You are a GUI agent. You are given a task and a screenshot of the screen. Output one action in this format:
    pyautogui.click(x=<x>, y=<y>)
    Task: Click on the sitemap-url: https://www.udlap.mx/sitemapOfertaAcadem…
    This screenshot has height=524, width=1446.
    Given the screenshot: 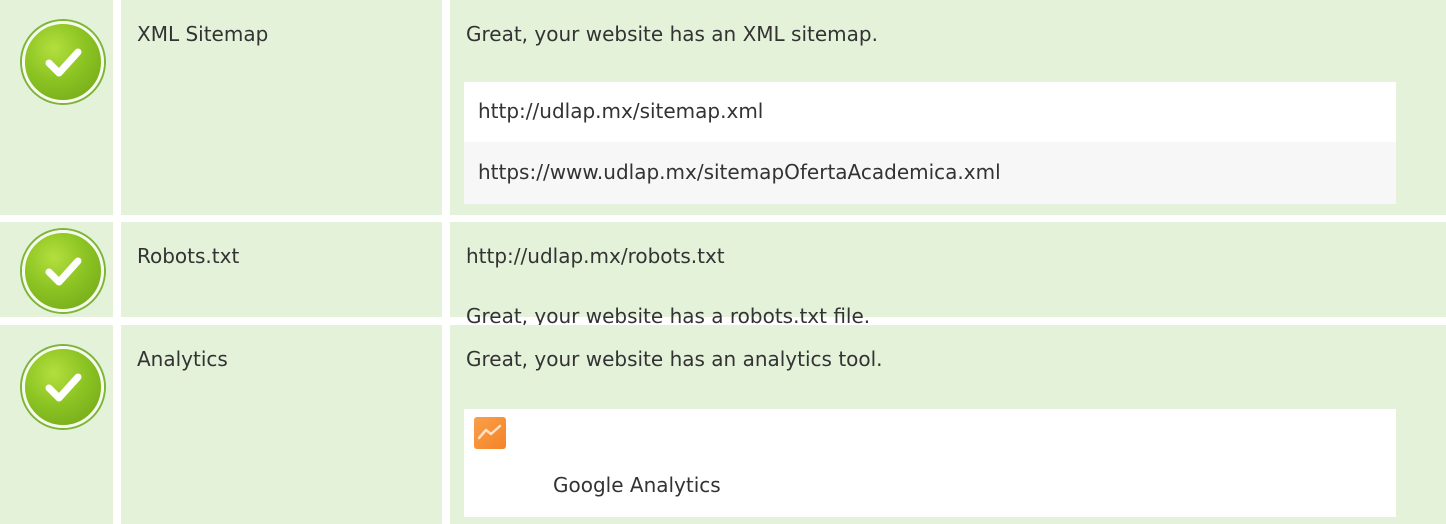 What is the action you would take?
    pyautogui.click(x=739, y=172)
    